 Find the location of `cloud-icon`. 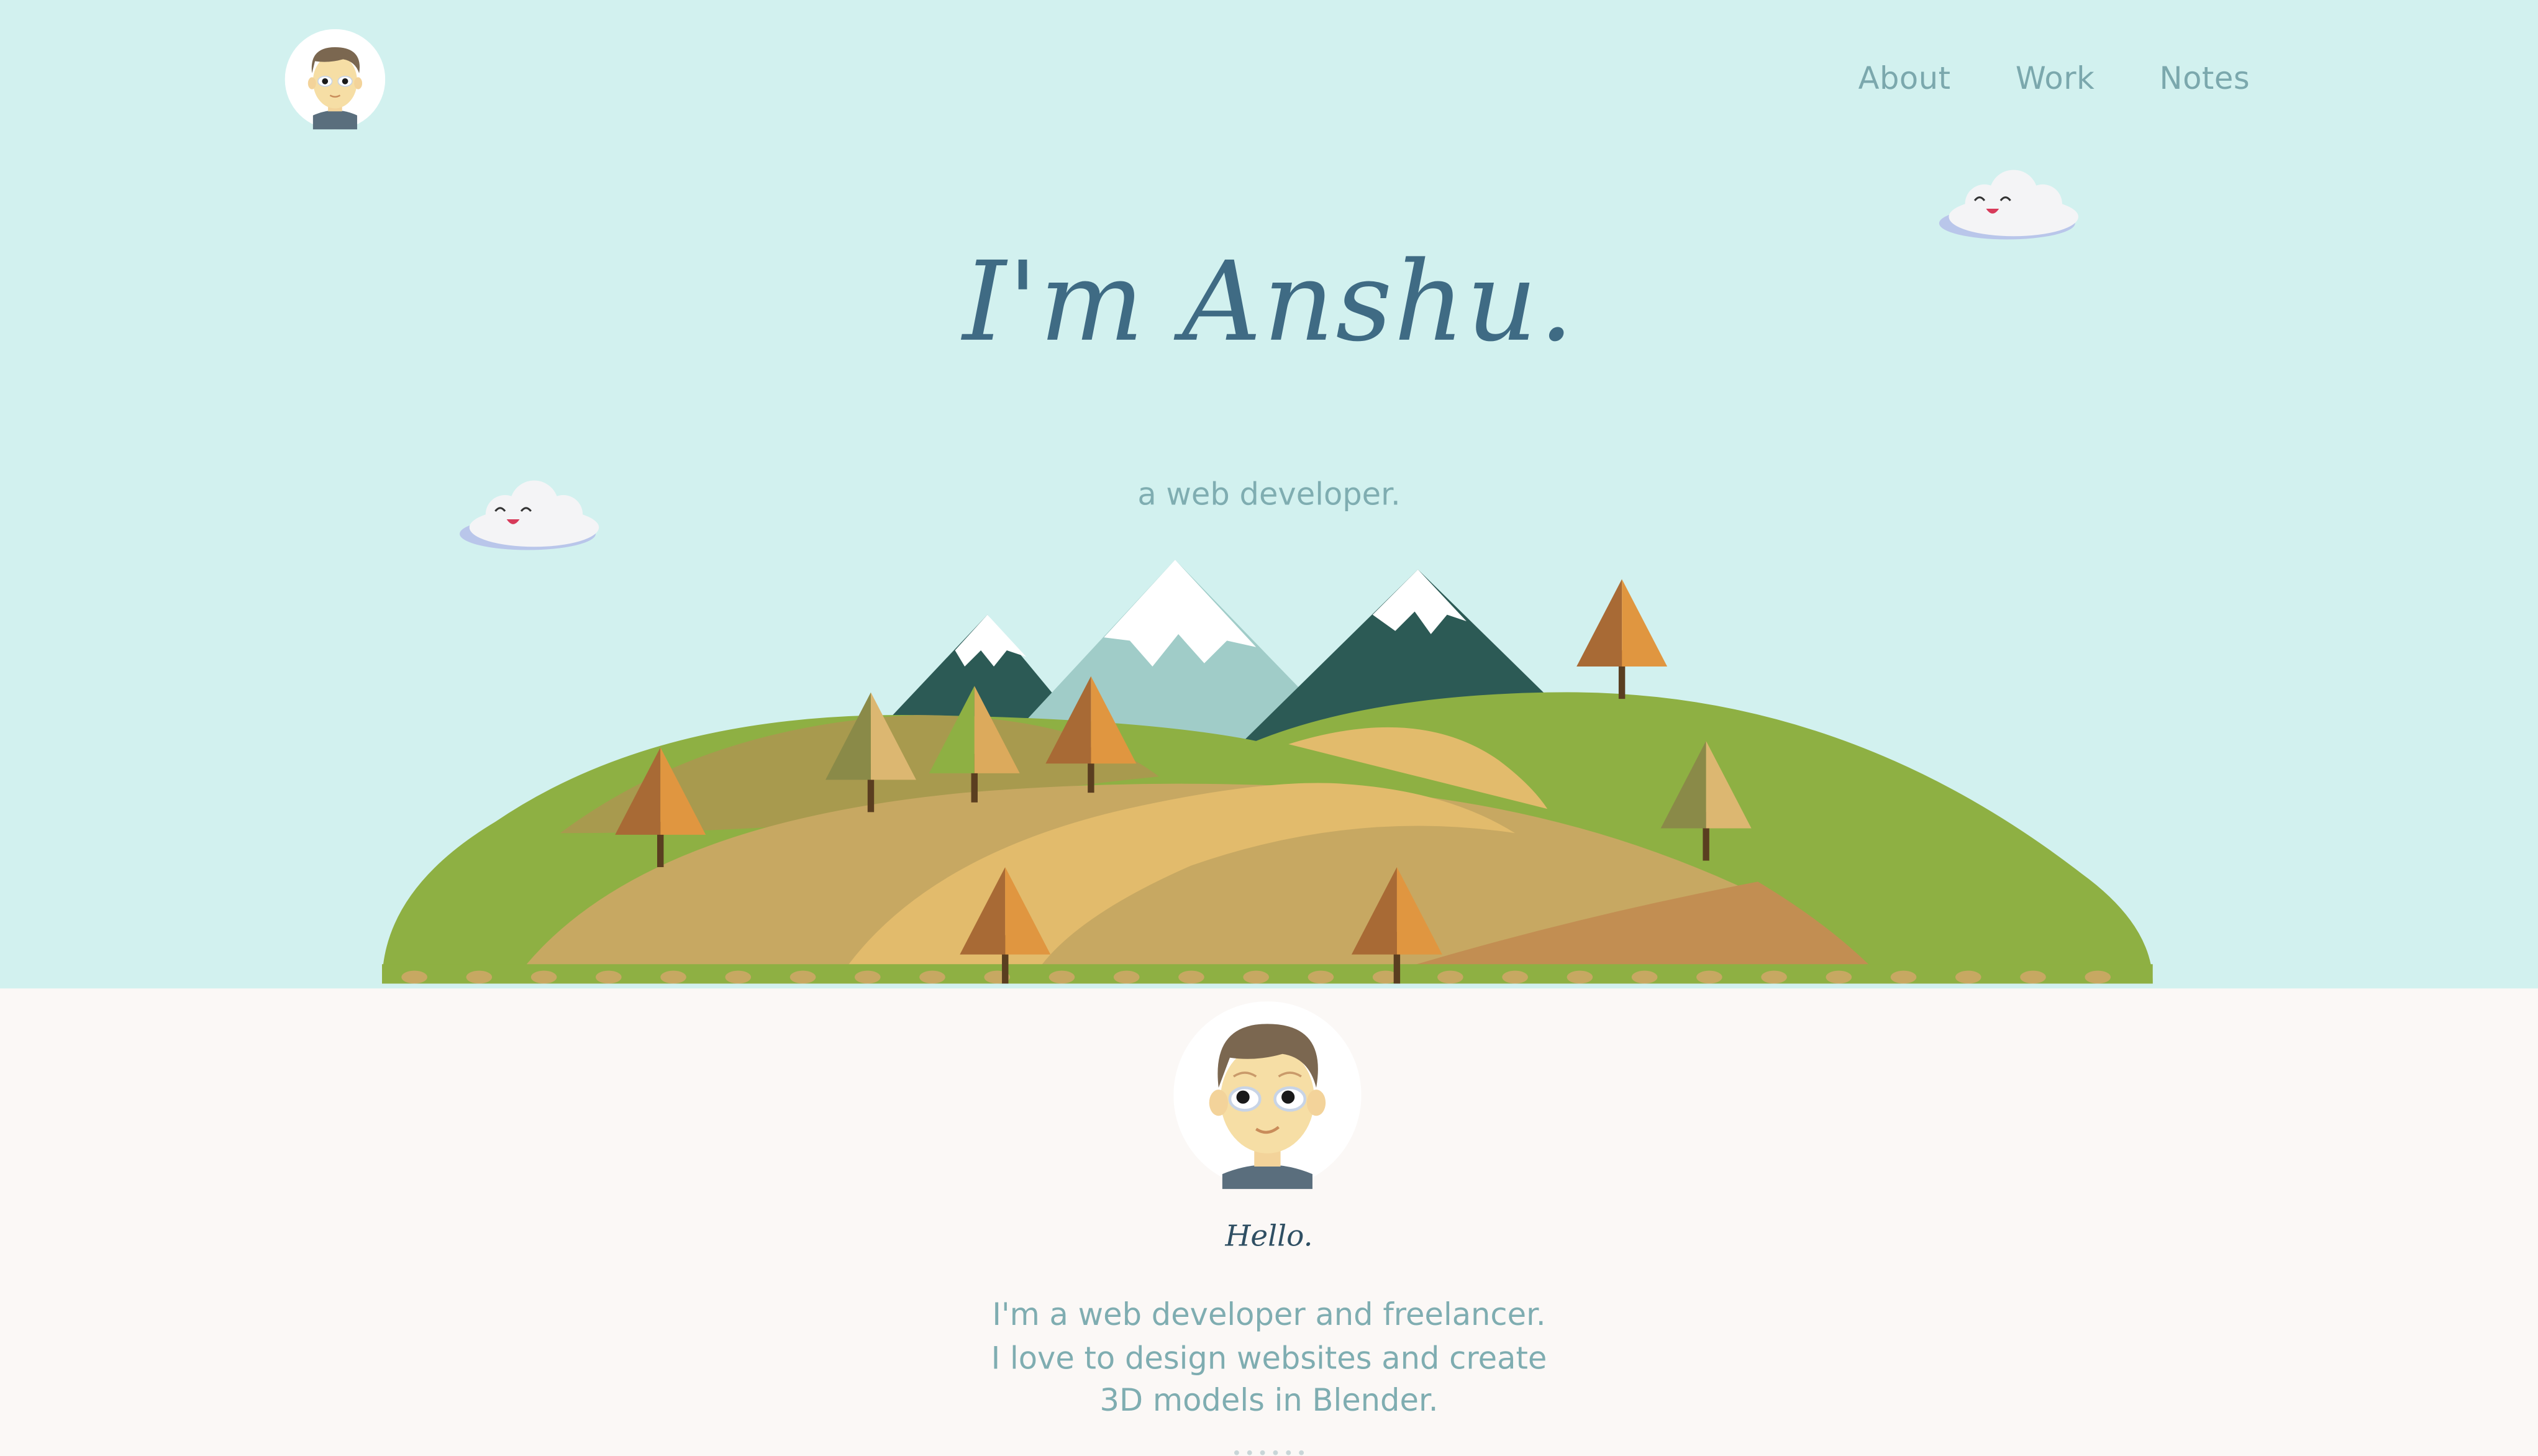

cloud-icon is located at coordinates (2009, 205).